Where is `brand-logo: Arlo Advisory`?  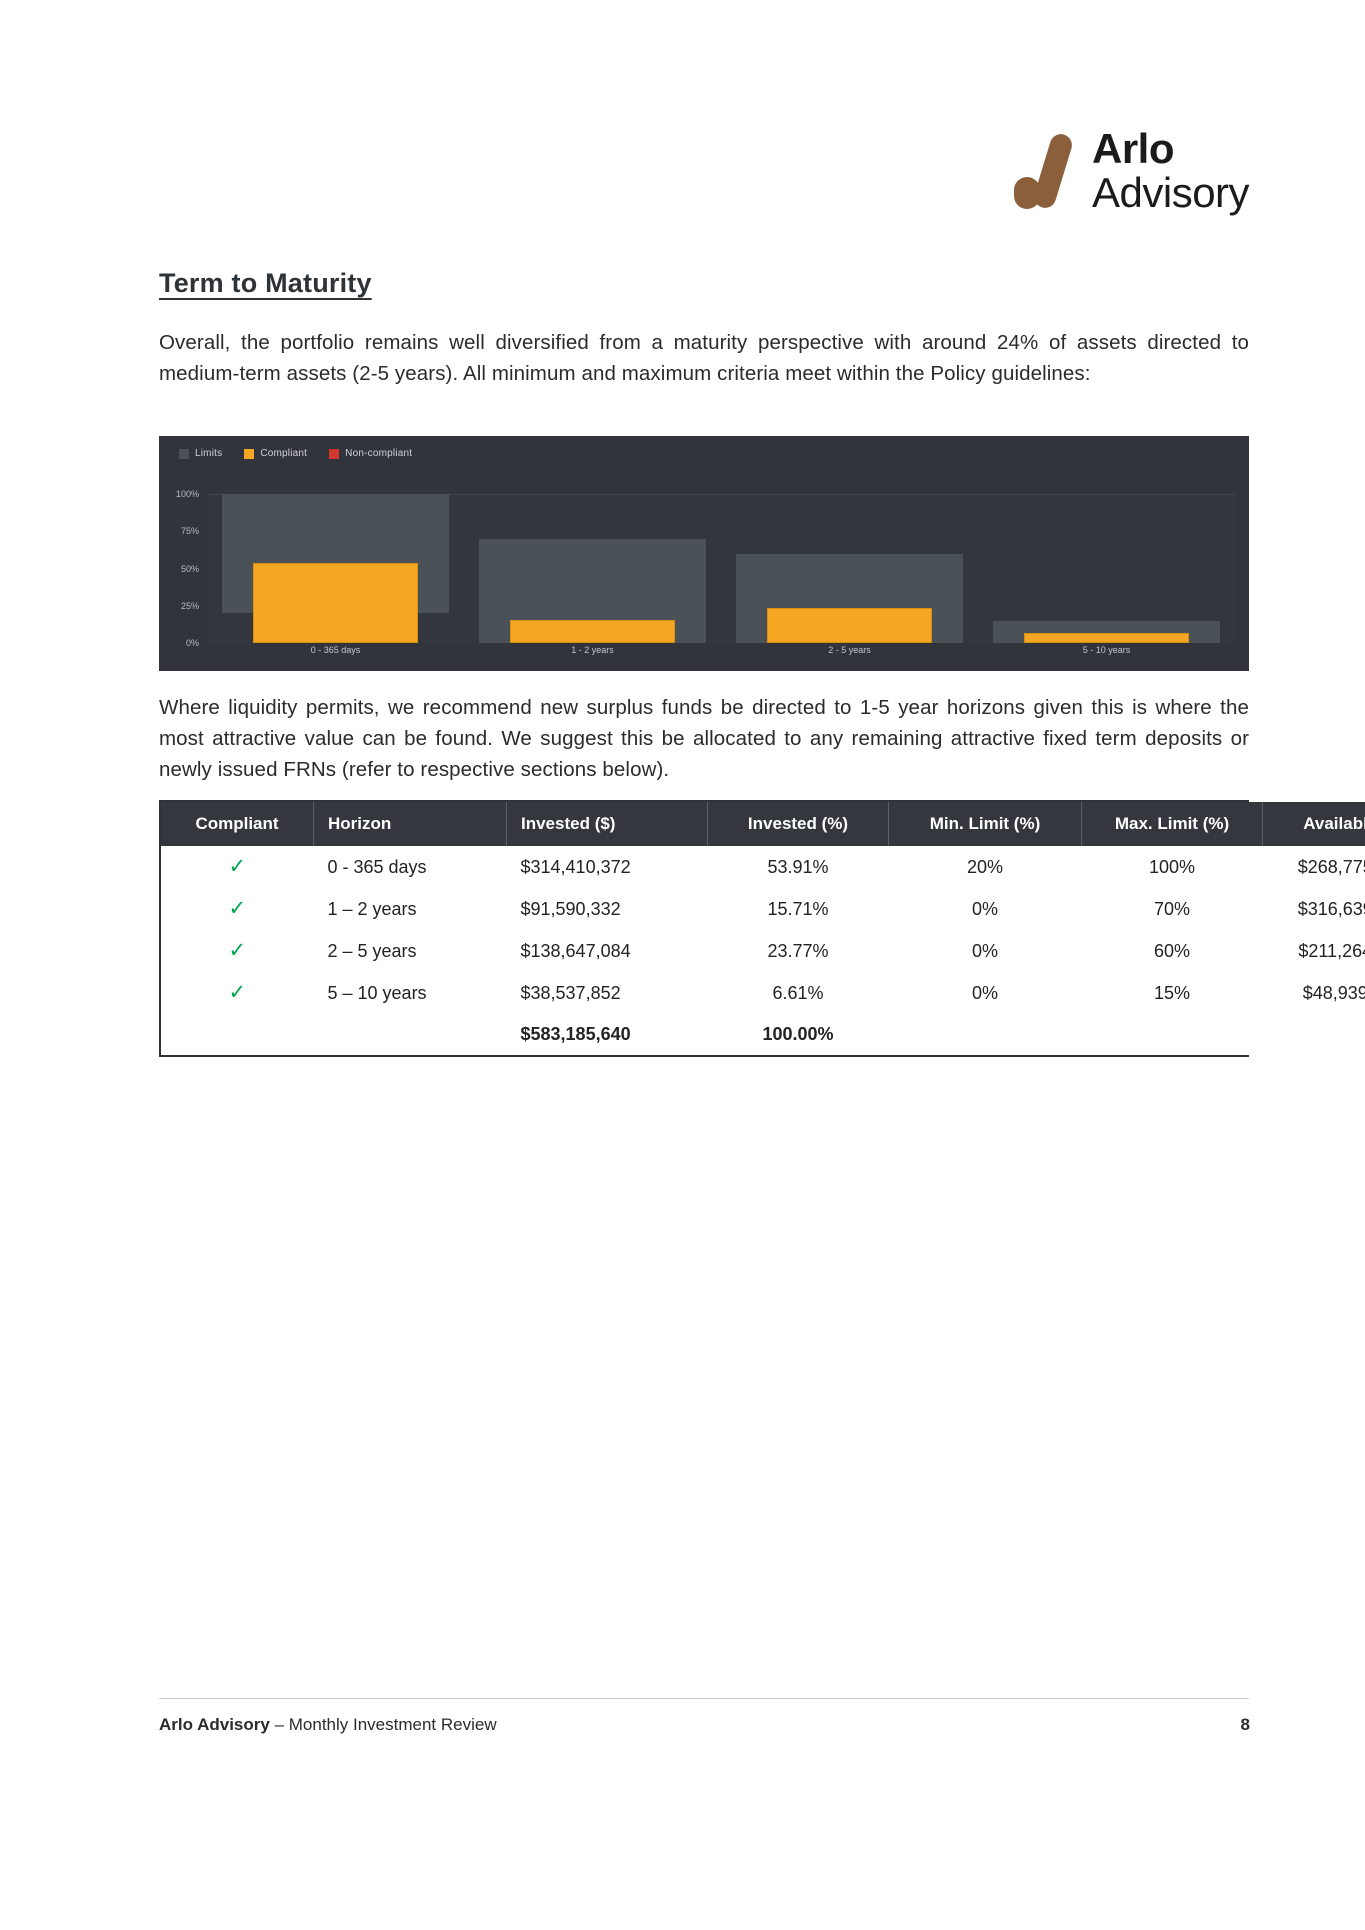 brand-logo: Arlo Advisory is located at coordinates (1131, 171).